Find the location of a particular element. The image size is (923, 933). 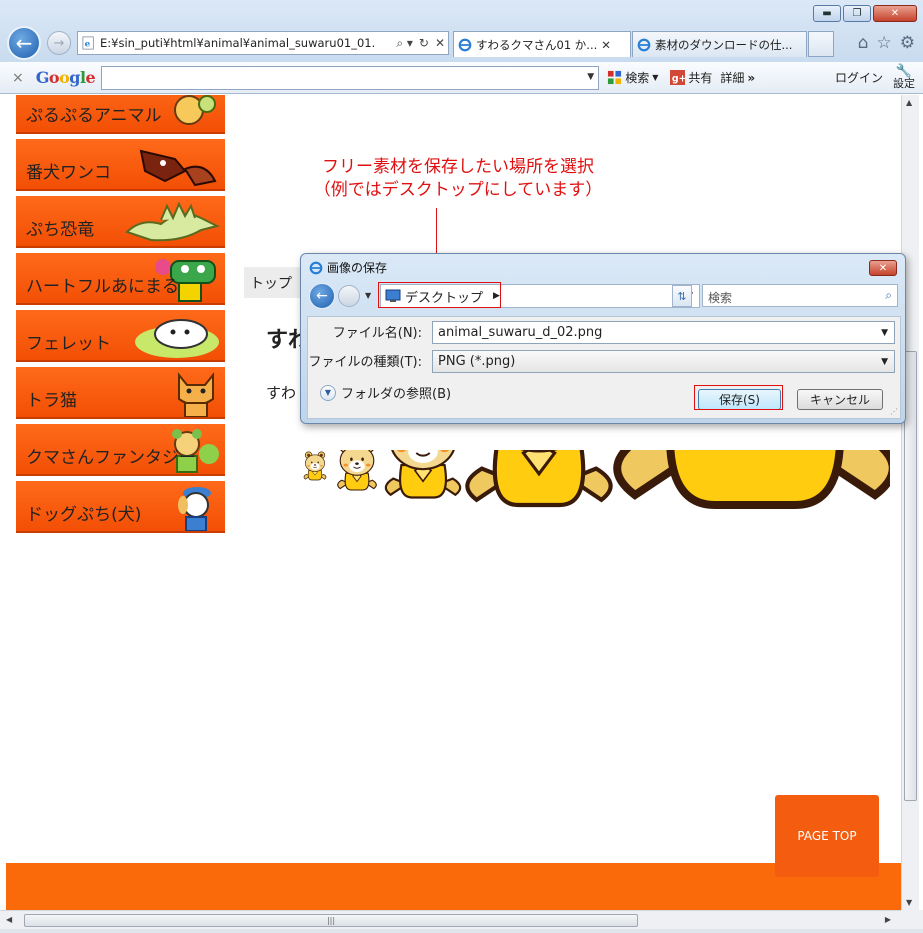

cancel-button: キャンセル is located at coordinates (840, 399).